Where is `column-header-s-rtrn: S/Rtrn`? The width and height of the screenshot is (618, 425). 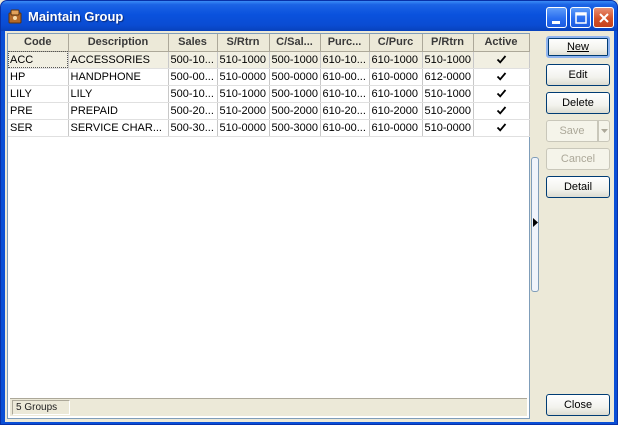 column-header-s-rtrn: S/Rtrn is located at coordinates (243, 43).